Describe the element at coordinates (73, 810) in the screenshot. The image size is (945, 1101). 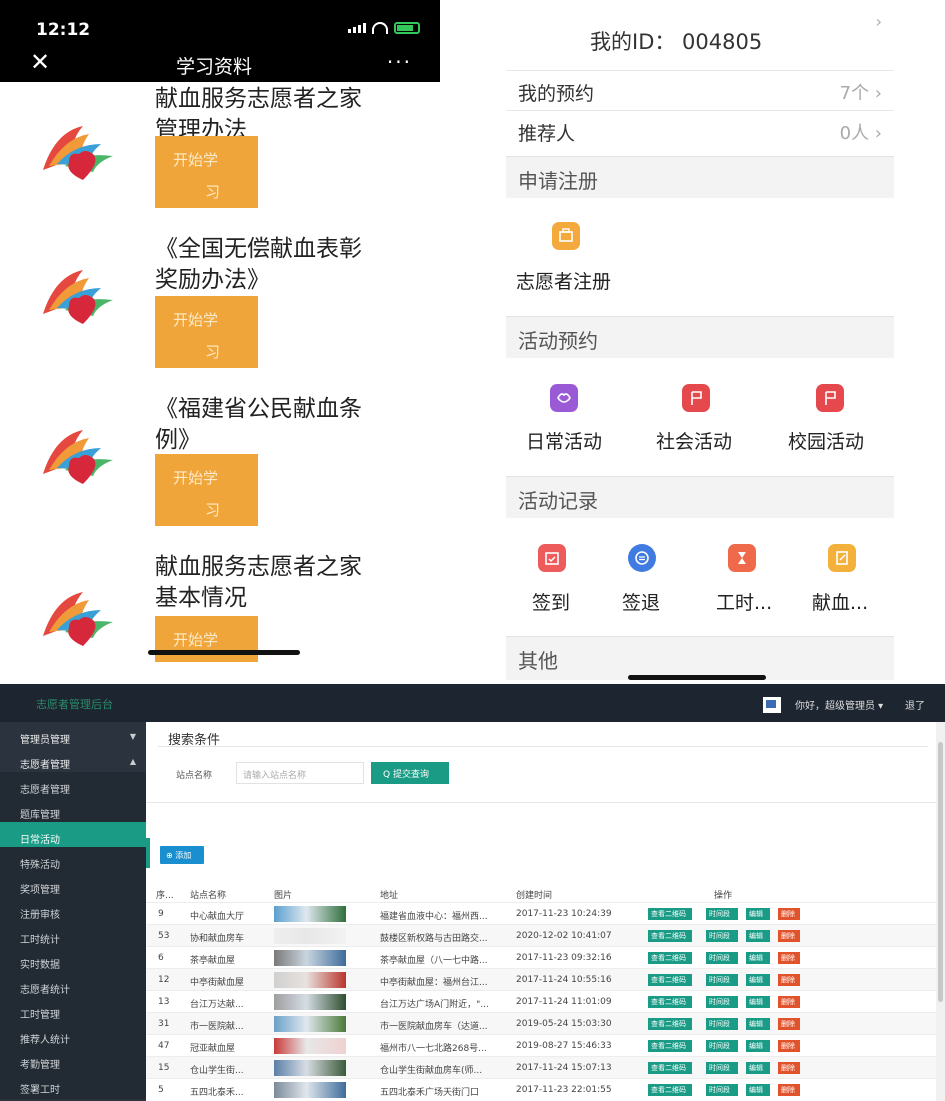
I see `sidebar-item: 题库管理` at that location.